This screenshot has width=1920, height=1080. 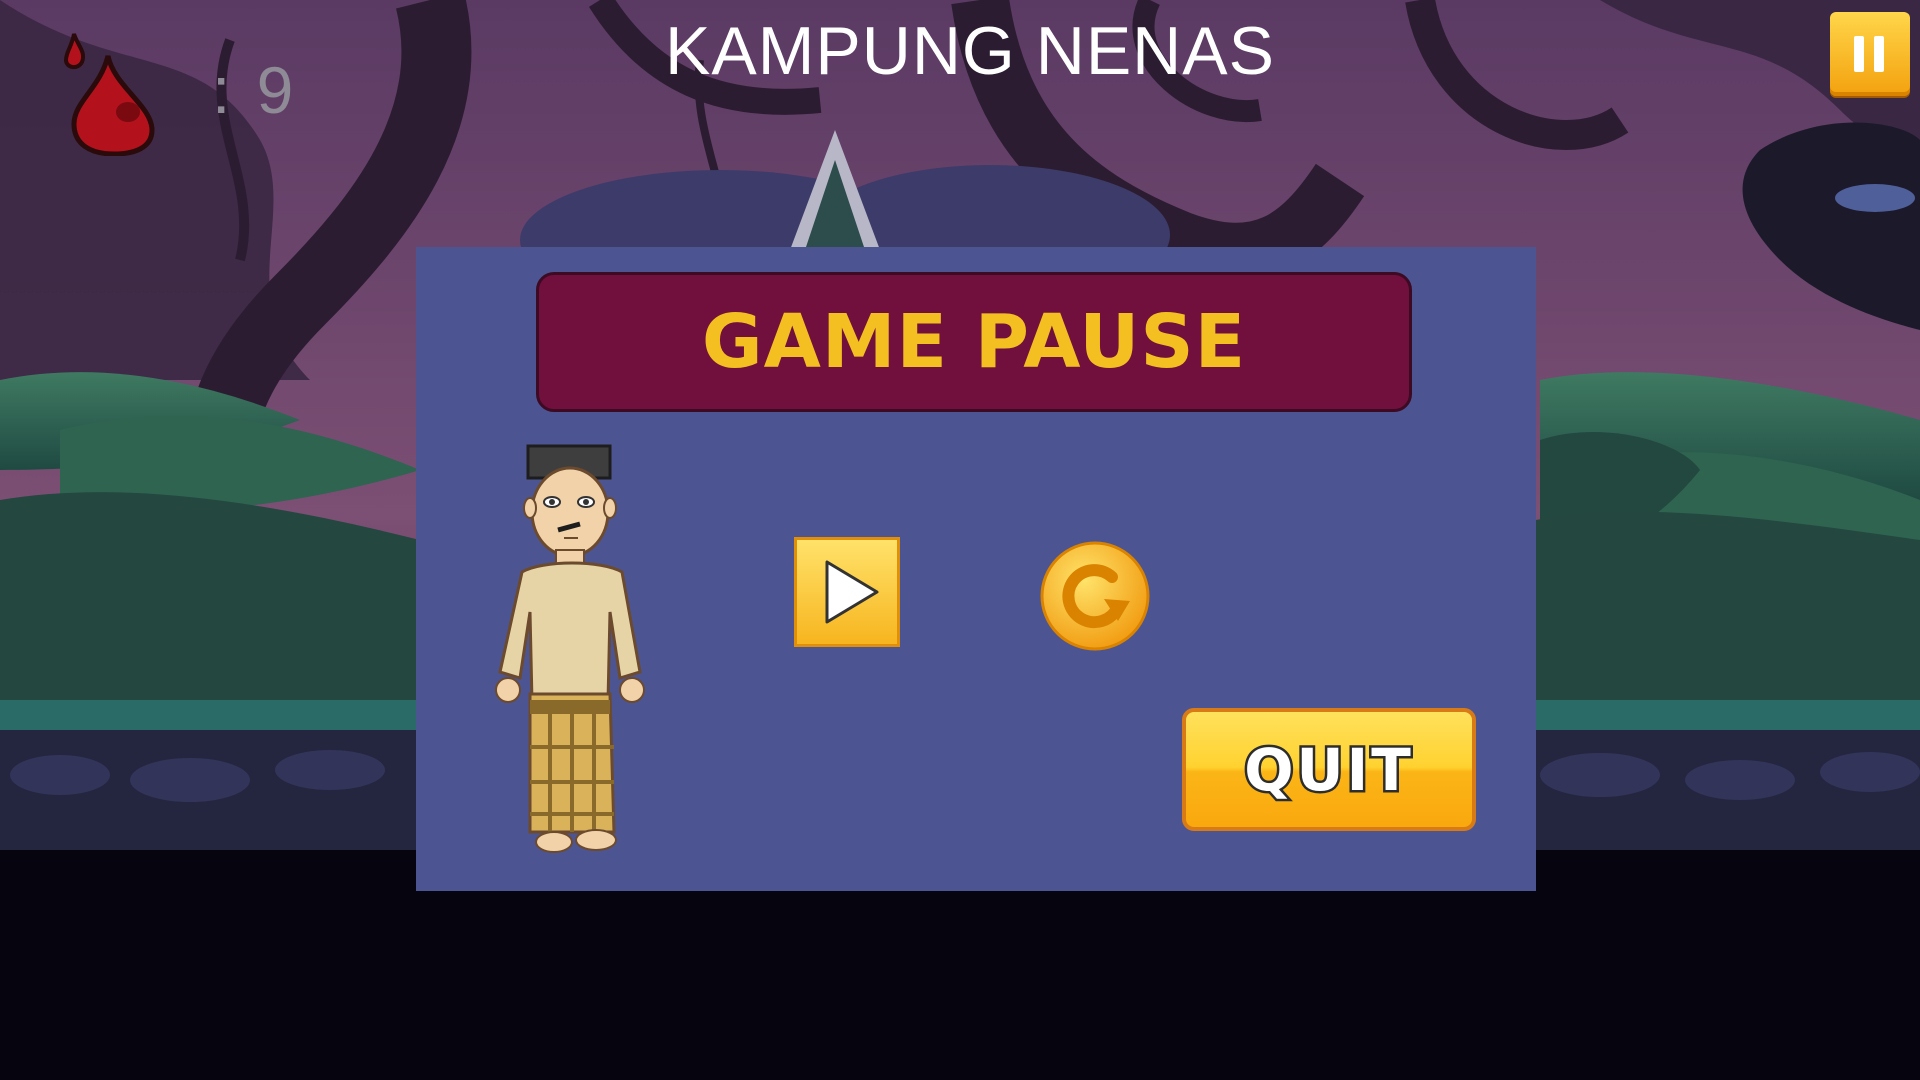 I want to click on pause-header: GAME PAUSE, so click(x=974, y=342).